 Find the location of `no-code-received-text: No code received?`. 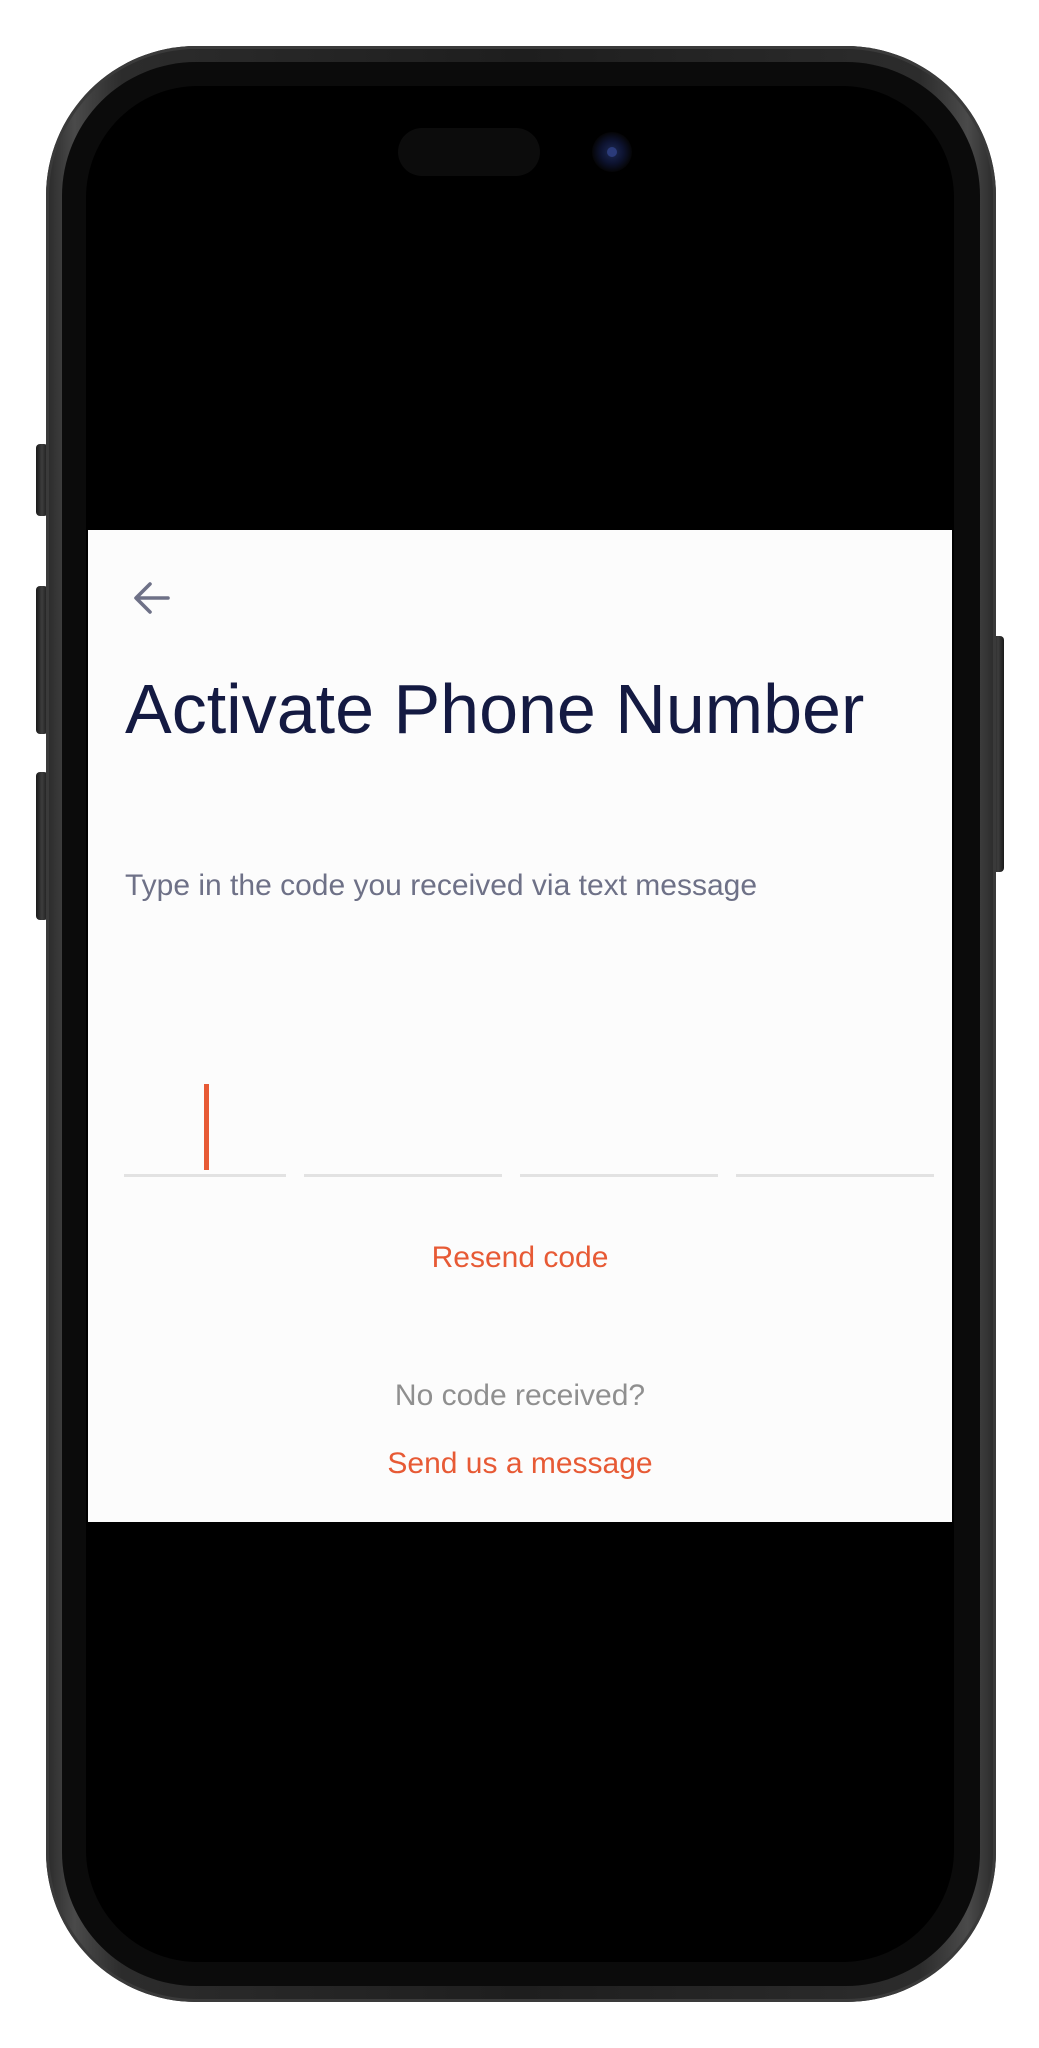

no-code-received-text: No code received? is located at coordinates (520, 1395).